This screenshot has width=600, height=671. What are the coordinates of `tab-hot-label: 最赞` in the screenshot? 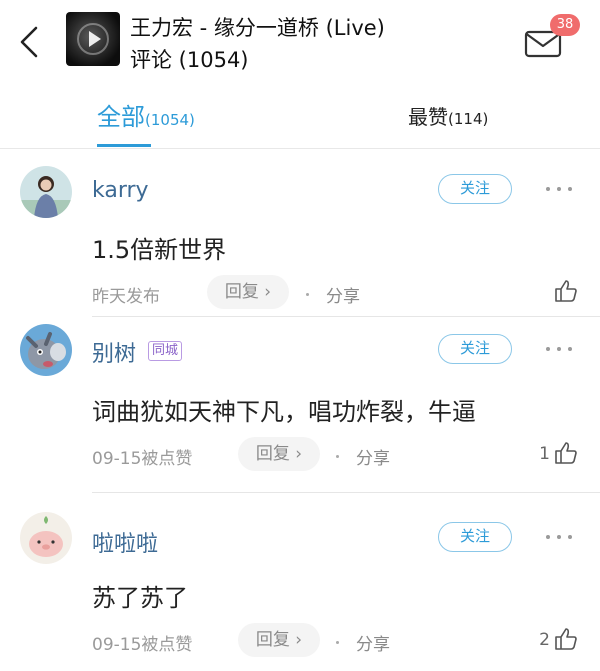 It's located at (428, 117).